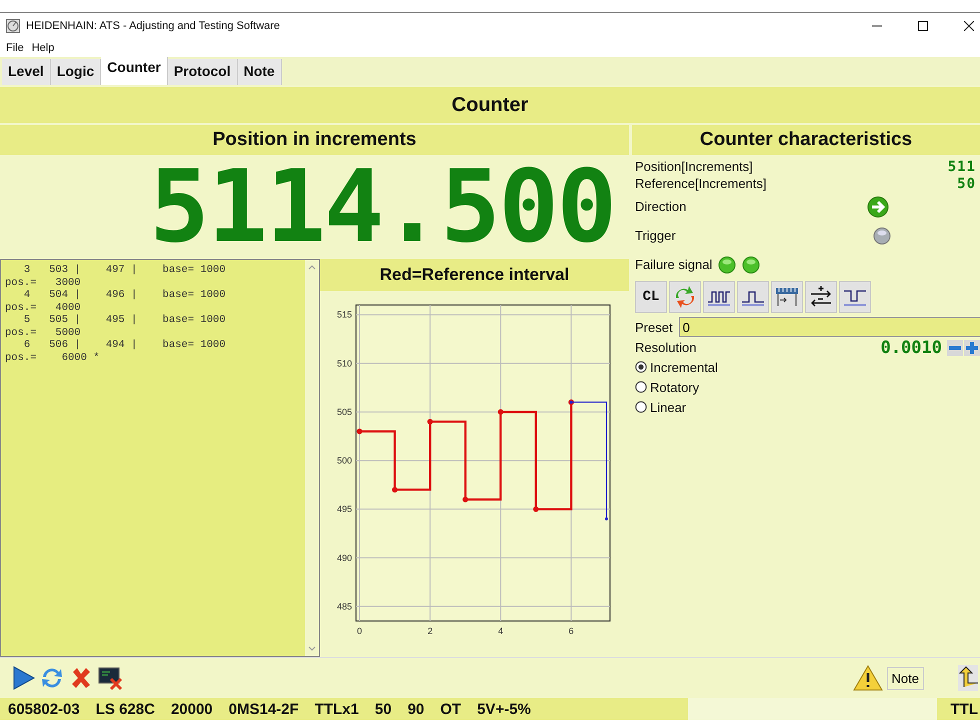  I want to click on field-label: Resolution, so click(665, 347).